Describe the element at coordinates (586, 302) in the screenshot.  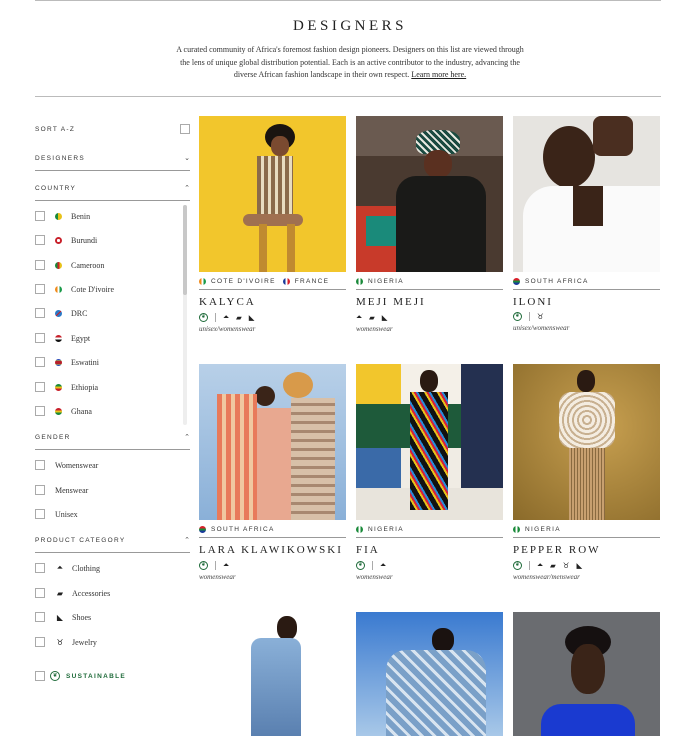
I see `designer-name: ILONI` at that location.